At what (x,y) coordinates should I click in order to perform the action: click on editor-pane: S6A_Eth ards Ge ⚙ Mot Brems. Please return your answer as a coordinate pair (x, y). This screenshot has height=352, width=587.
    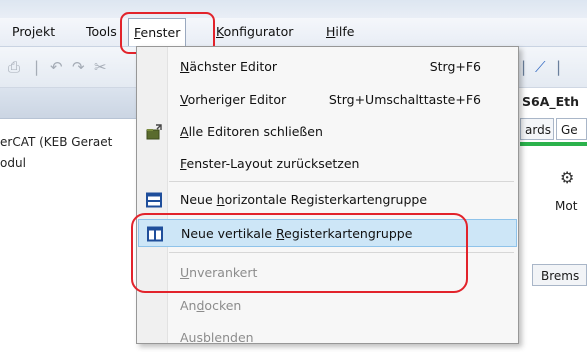
    Looking at the image, I should click on (553, 216).